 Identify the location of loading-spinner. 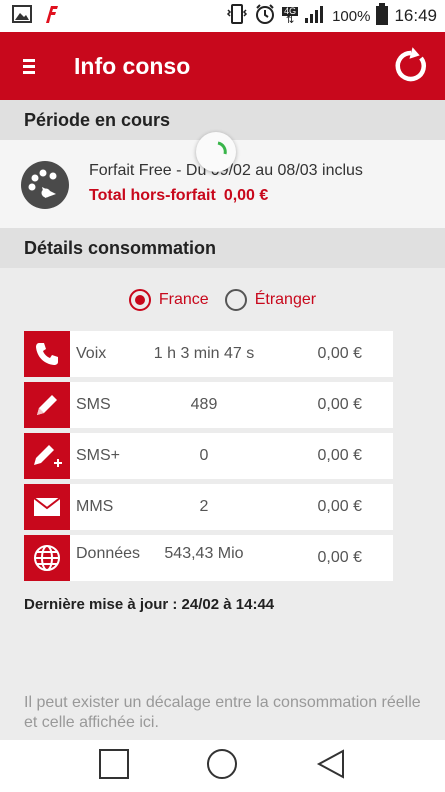
(216, 152).